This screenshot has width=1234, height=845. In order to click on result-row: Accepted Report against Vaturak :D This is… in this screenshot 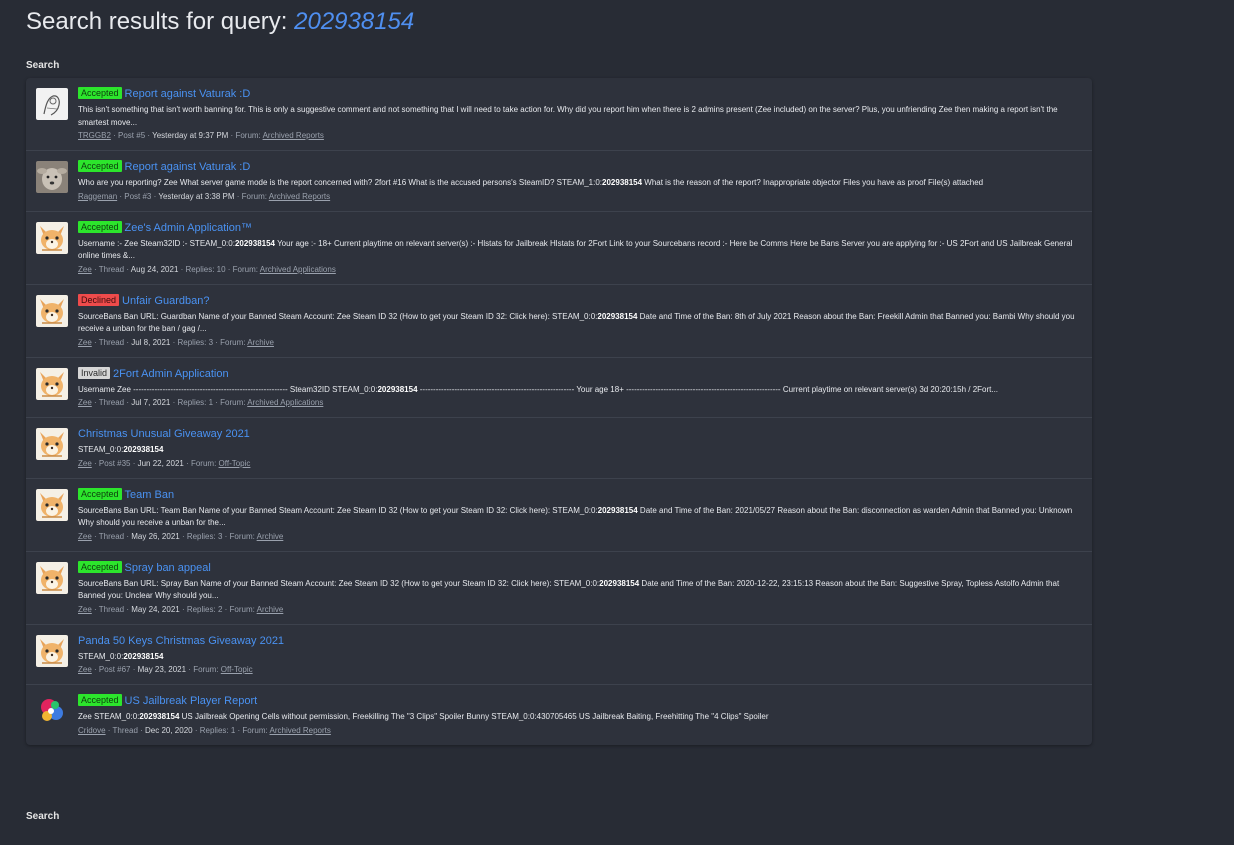, I will do `click(559, 114)`.